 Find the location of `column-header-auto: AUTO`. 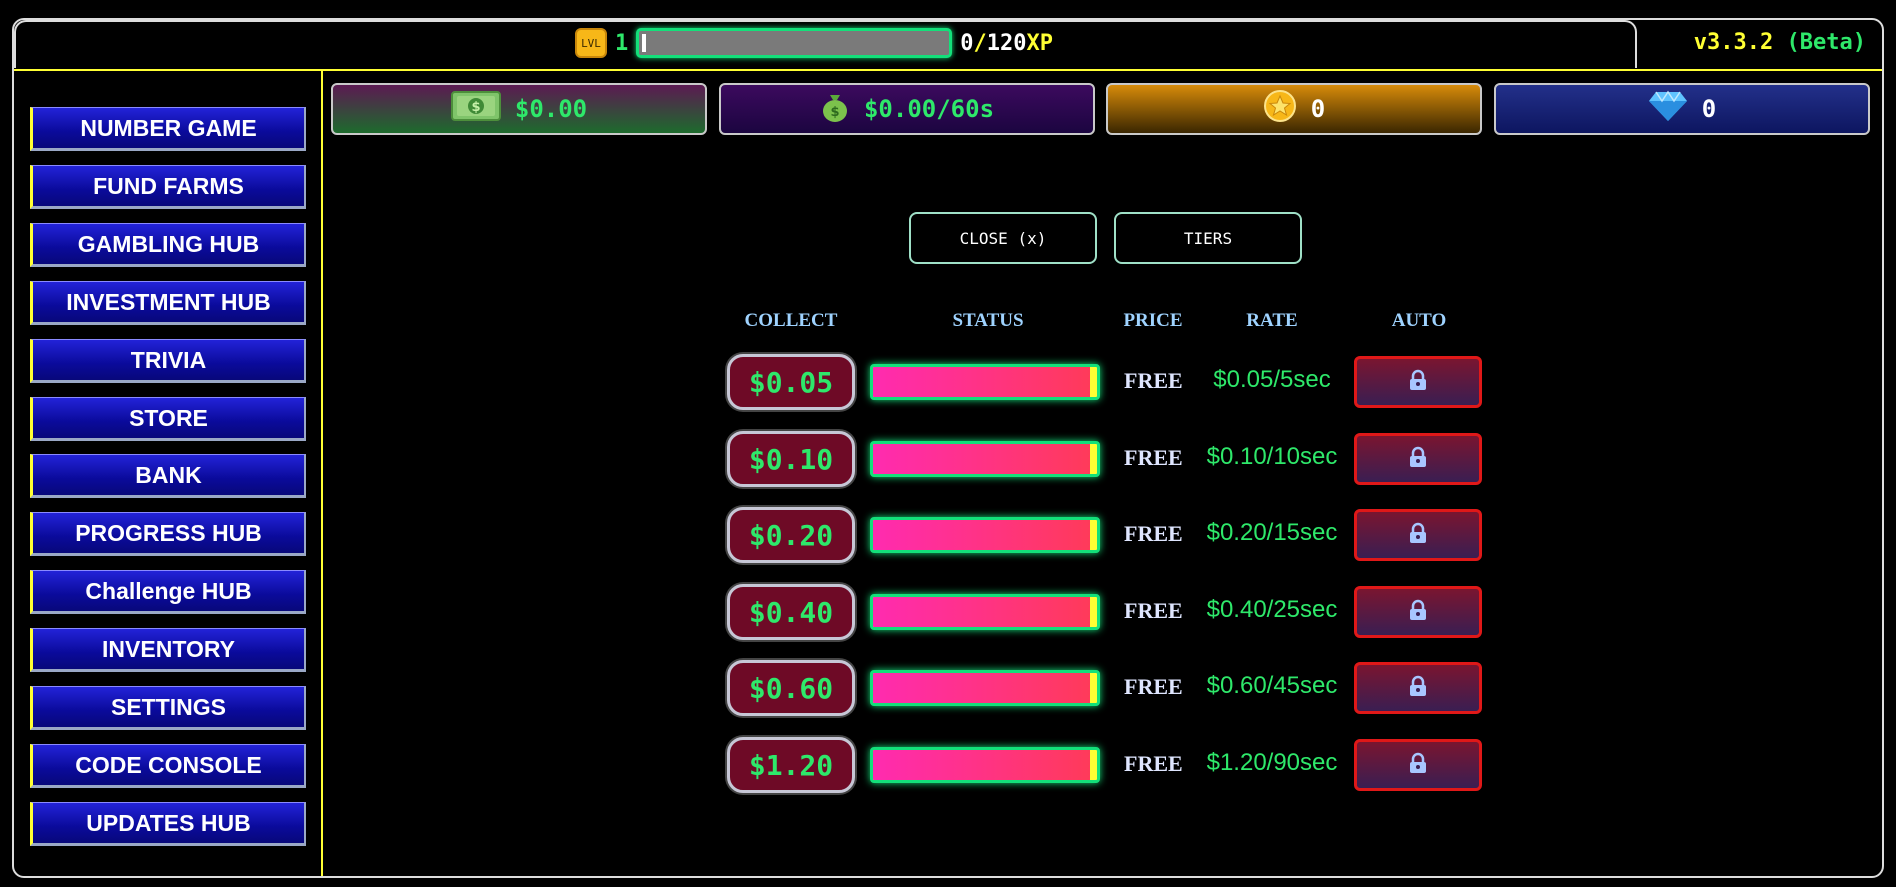

column-header-auto: AUTO is located at coordinates (1419, 320).